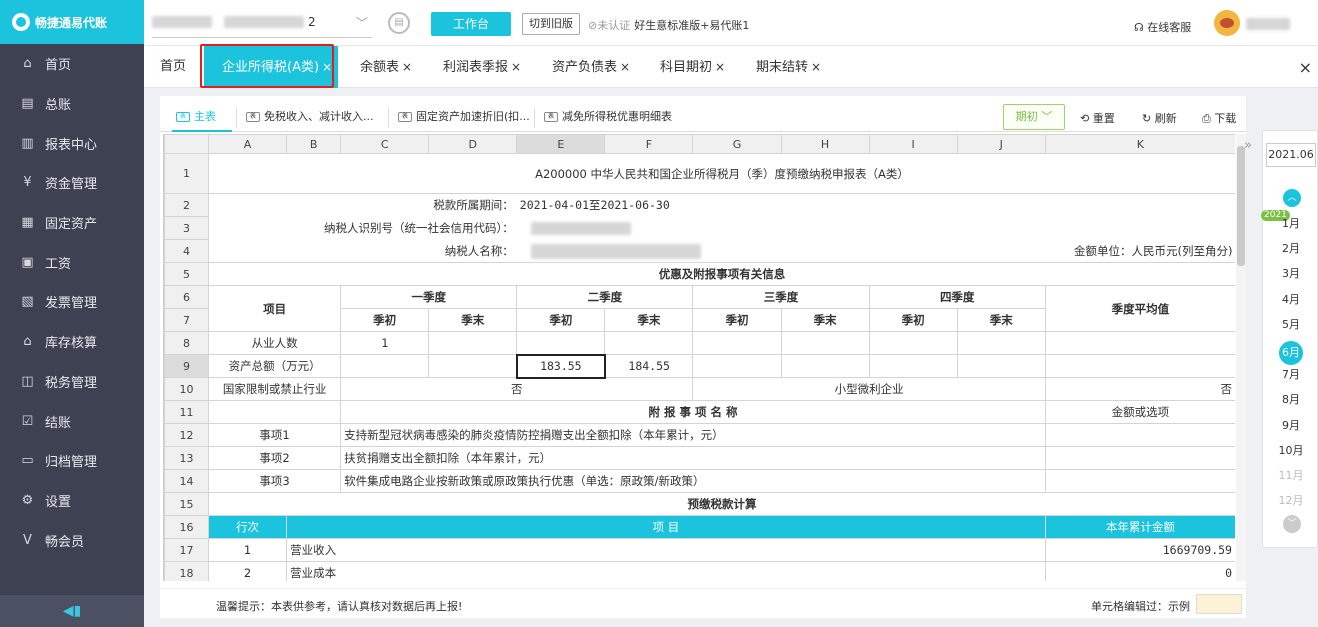 The height and width of the screenshot is (627, 1318). What do you see at coordinates (1227, 23) in the screenshot?
I see `avatar` at bounding box center [1227, 23].